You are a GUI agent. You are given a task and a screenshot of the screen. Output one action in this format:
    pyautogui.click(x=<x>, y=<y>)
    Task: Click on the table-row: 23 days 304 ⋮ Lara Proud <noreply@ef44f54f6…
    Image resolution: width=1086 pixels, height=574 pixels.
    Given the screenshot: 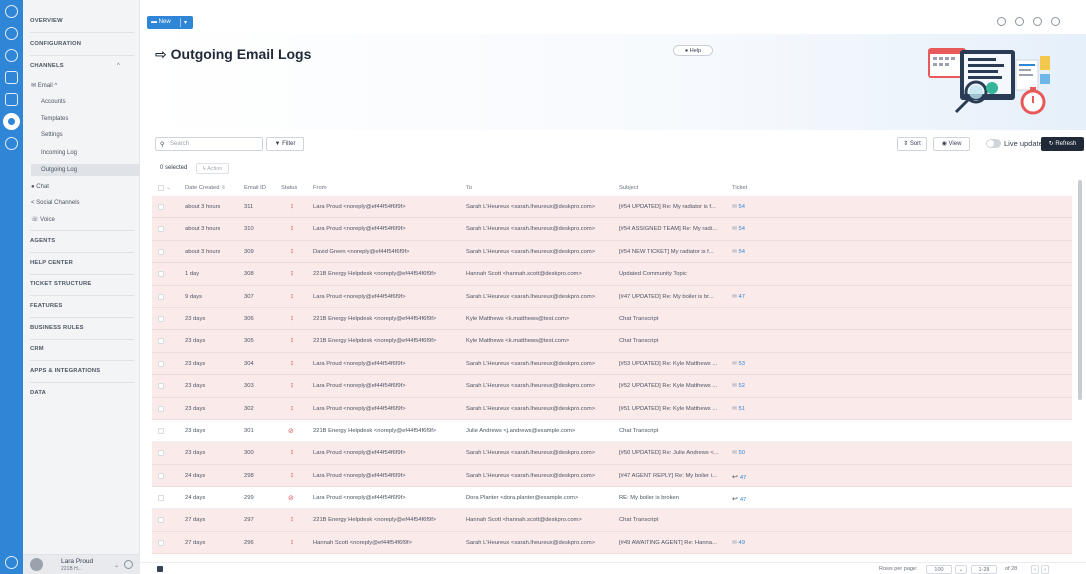 What is the action you would take?
    pyautogui.click(x=612, y=364)
    